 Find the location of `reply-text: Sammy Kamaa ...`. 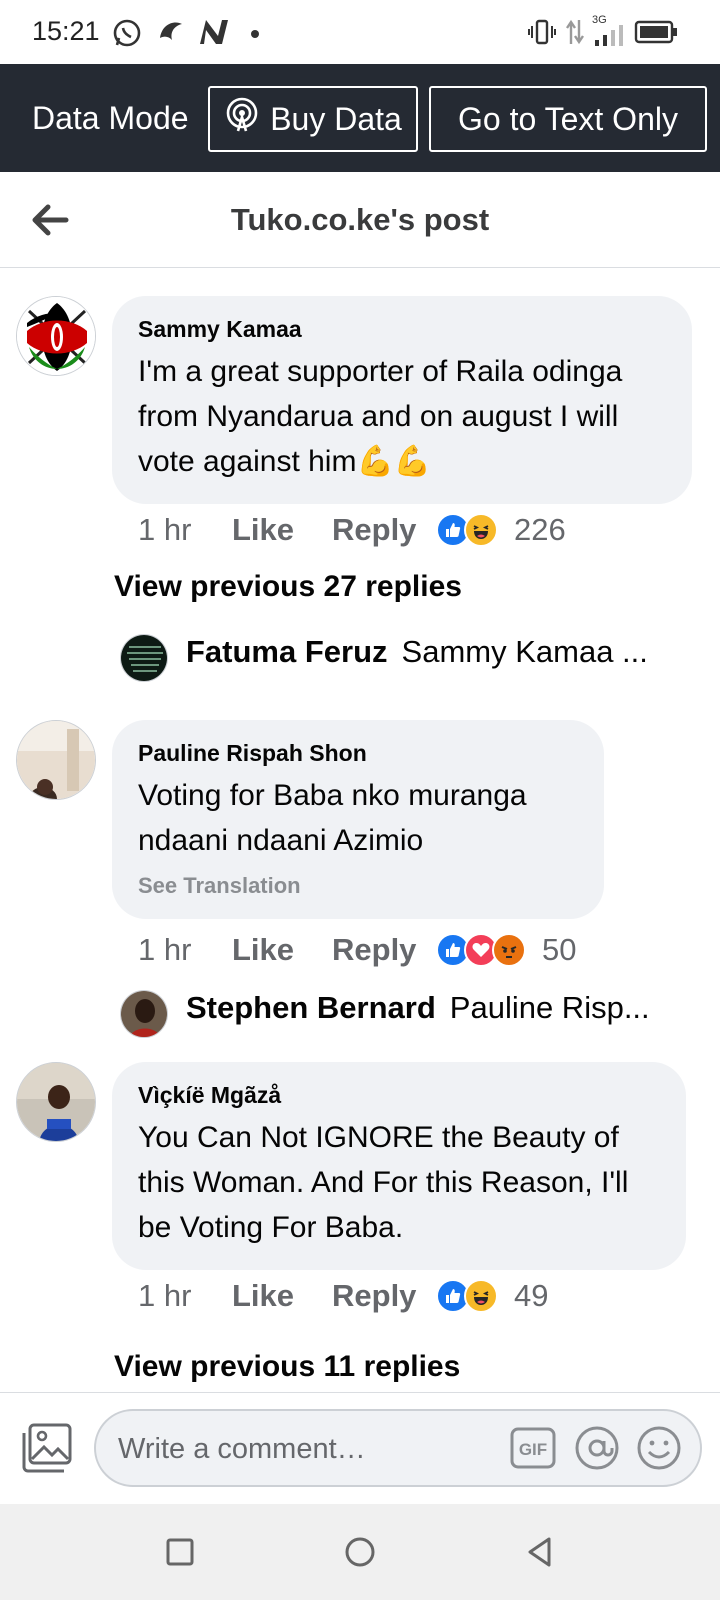

reply-text: Sammy Kamaa ... is located at coordinates (524, 651).